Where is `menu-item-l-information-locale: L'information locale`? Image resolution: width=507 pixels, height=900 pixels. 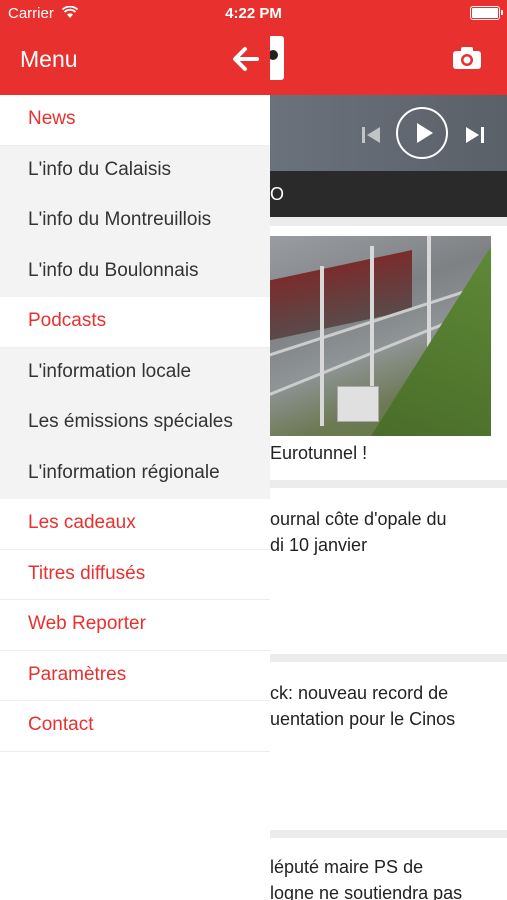 menu-item-l-information-locale: L'information locale is located at coordinates (135, 372).